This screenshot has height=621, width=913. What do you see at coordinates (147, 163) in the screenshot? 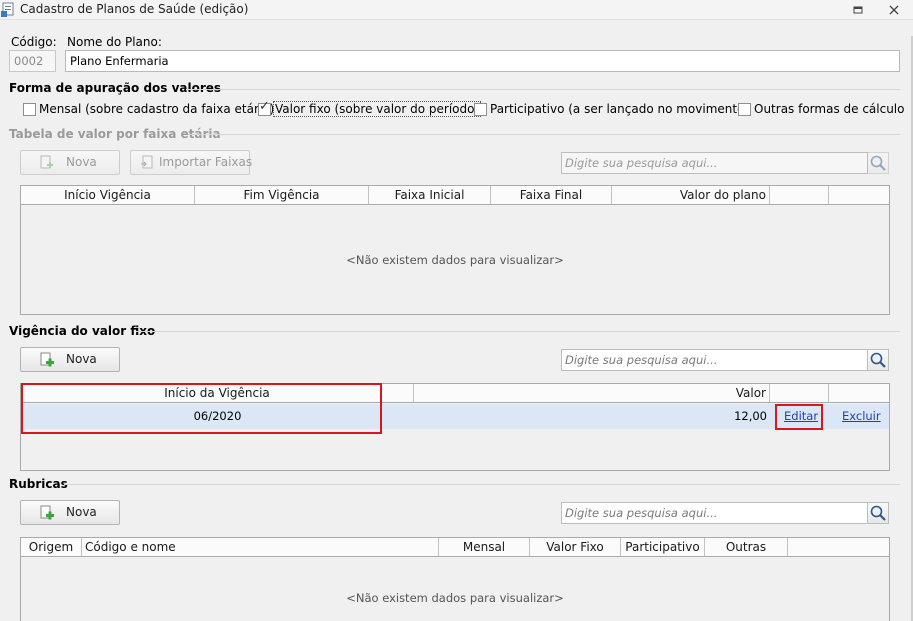
I see `import-icon` at bounding box center [147, 163].